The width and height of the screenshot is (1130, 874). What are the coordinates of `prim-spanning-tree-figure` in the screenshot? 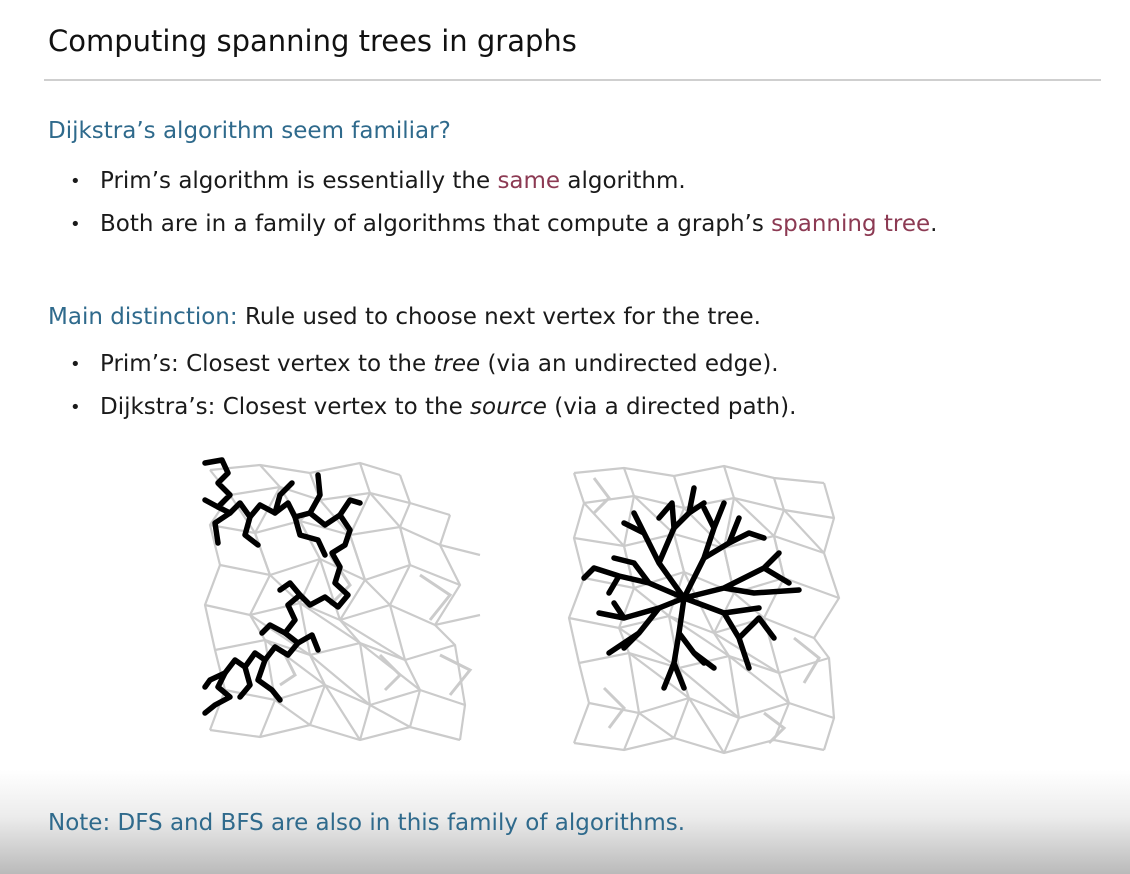 It's located at (341, 599).